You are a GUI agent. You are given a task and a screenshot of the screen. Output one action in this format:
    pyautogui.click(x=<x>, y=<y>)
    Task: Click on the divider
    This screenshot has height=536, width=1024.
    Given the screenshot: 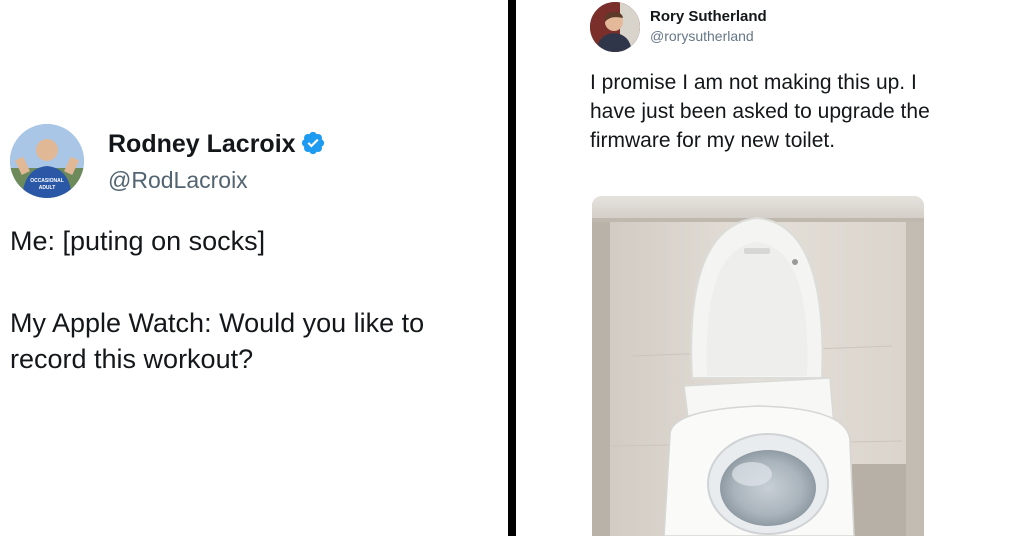 What is the action you would take?
    pyautogui.click(x=512, y=268)
    